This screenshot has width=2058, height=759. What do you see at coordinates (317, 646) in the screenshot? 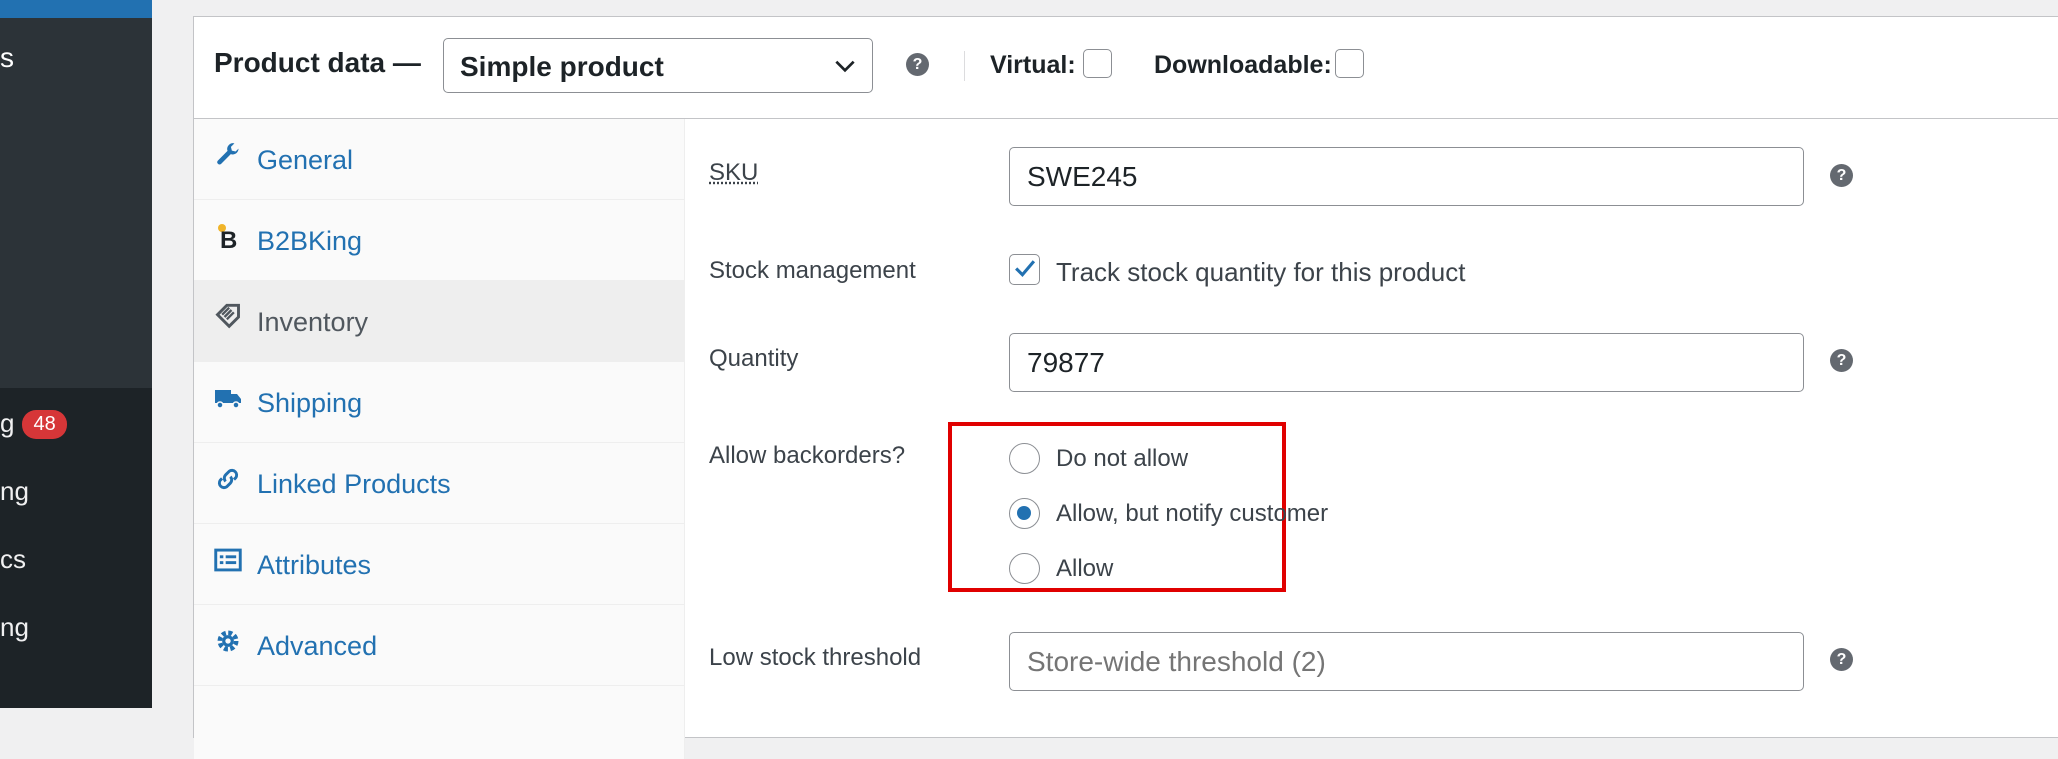
I see `tab-label: Advanced` at bounding box center [317, 646].